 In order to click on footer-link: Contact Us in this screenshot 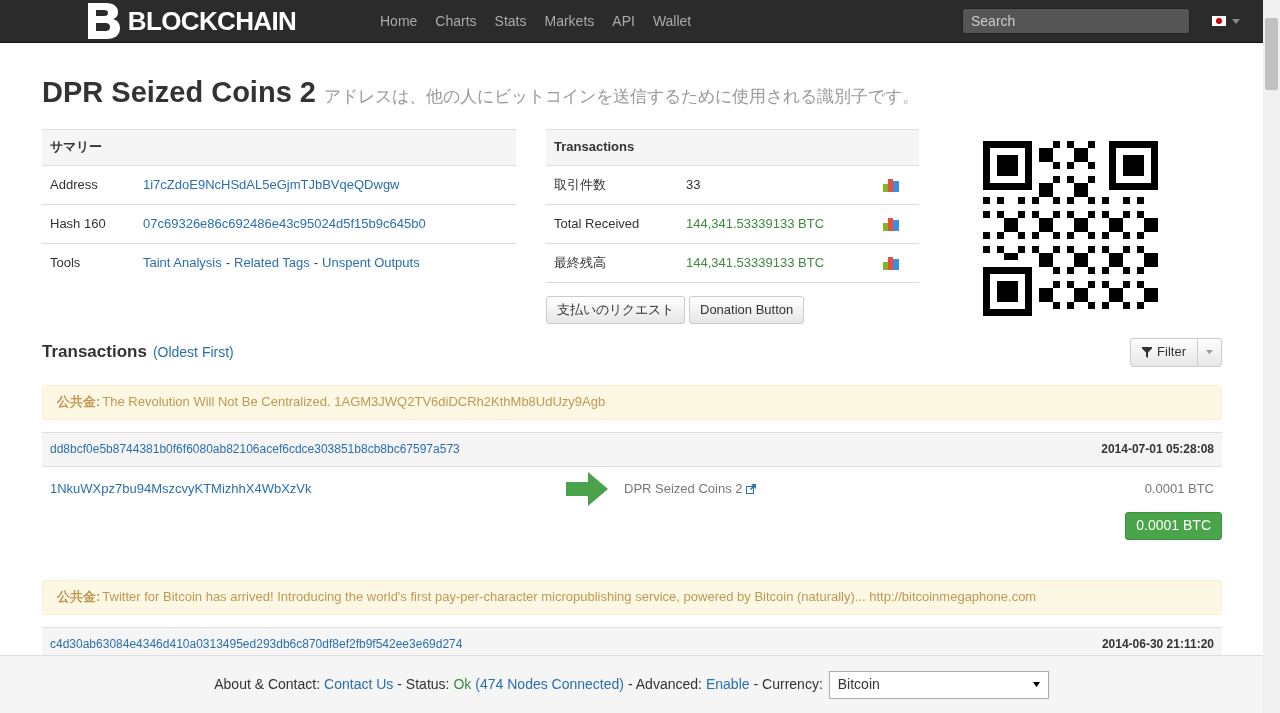, I will do `click(359, 684)`.